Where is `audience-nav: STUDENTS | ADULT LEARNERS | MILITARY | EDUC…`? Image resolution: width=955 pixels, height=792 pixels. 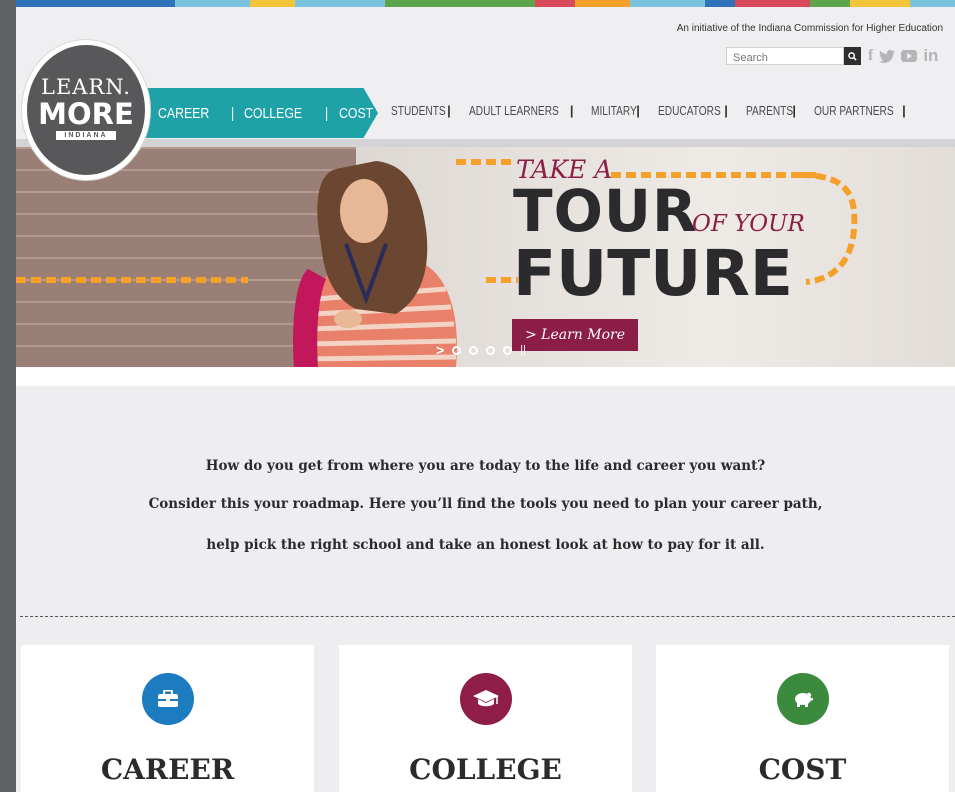 audience-nav: STUDENTS | ADULT LEARNERS | MILITARY | EDUC… is located at coordinates (648, 110).